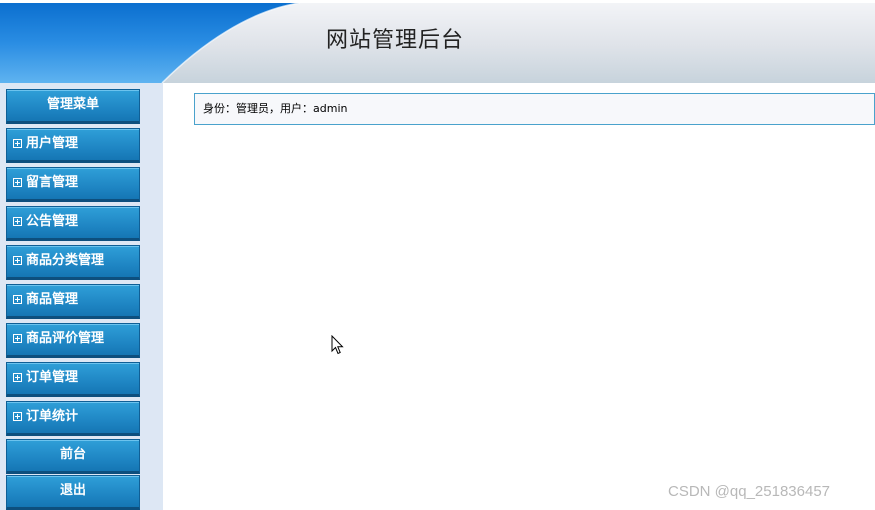 This screenshot has height=510, width=875. Describe the element at coordinates (330, 108) in the screenshot. I see `username-value: admin` at that location.